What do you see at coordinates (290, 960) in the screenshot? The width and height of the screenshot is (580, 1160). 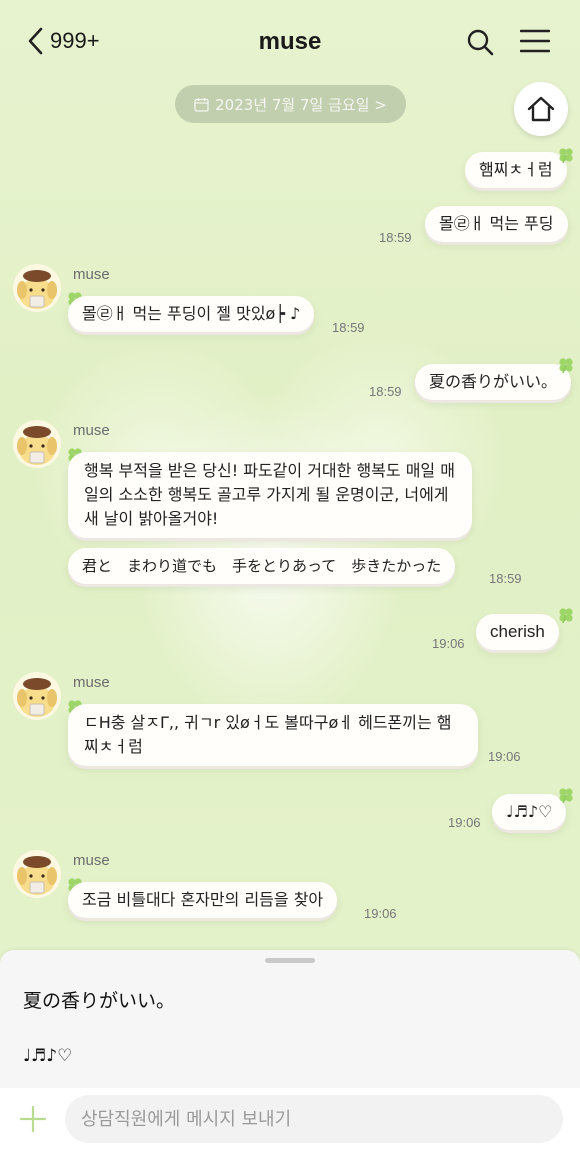 I see `drag-handle` at bounding box center [290, 960].